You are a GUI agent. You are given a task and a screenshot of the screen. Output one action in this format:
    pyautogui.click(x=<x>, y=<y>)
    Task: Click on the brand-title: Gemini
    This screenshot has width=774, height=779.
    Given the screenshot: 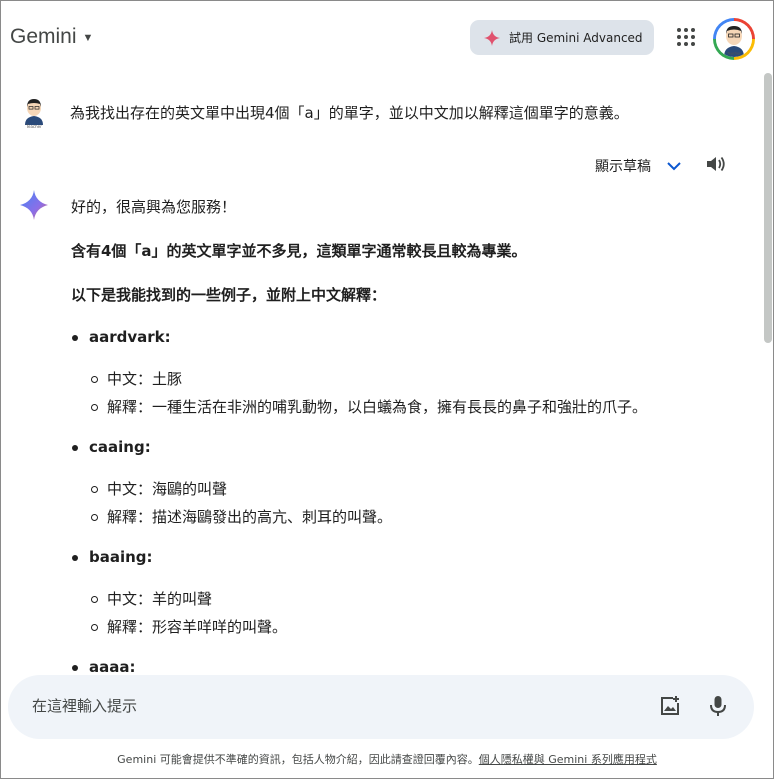 What is the action you would take?
    pyautogui.click(x=43, y=36)
    